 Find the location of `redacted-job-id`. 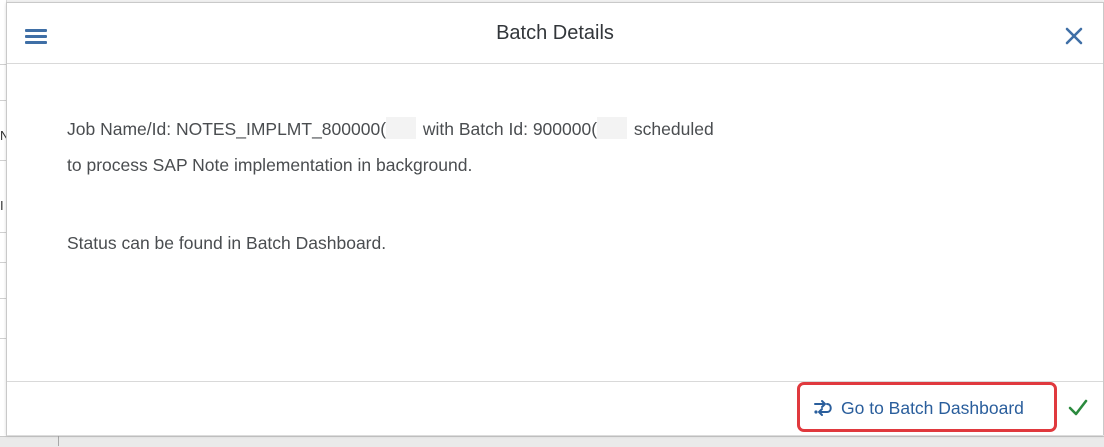

redacted-job-id is located at coordinates (401, 128).